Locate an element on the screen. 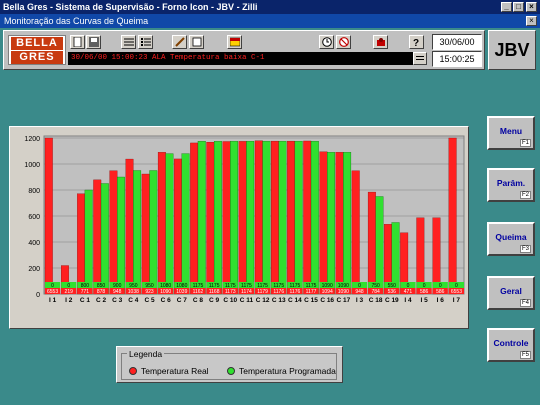  date-display: 30/06/00 is located at coordinates (457, 42).